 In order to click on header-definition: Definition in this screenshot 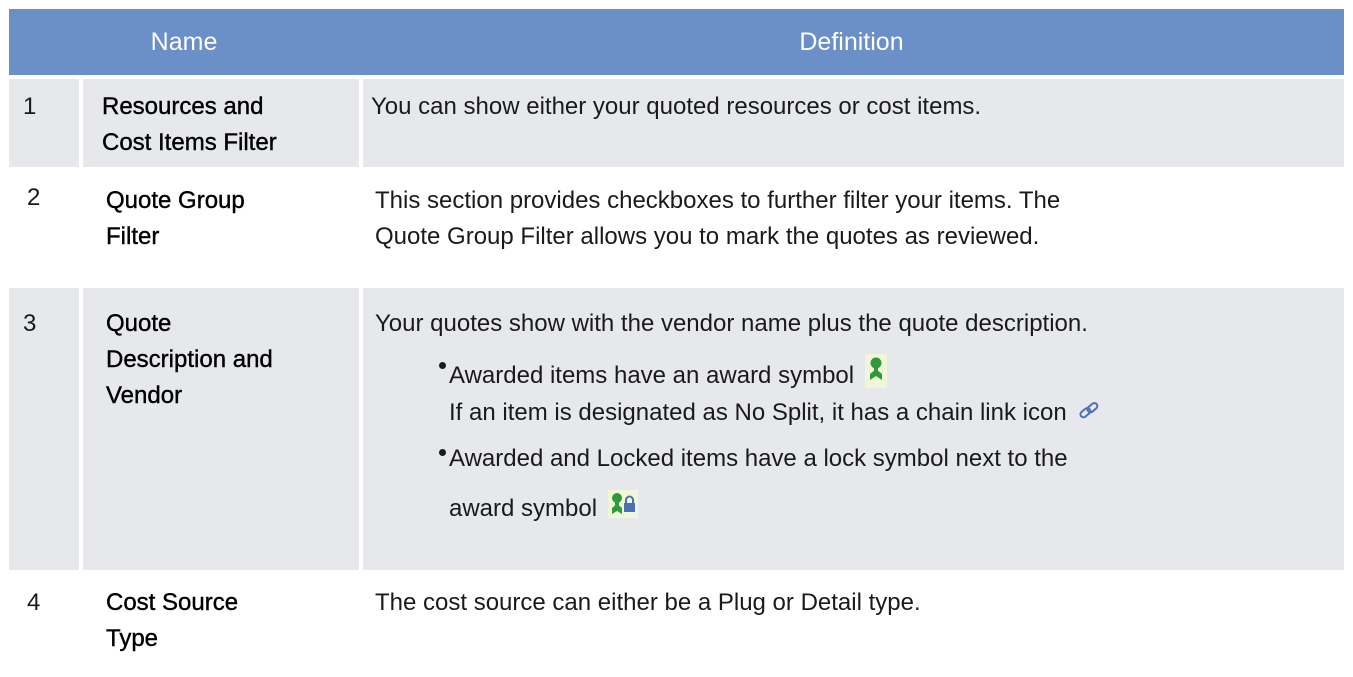, I will do `click(851, 42)`.